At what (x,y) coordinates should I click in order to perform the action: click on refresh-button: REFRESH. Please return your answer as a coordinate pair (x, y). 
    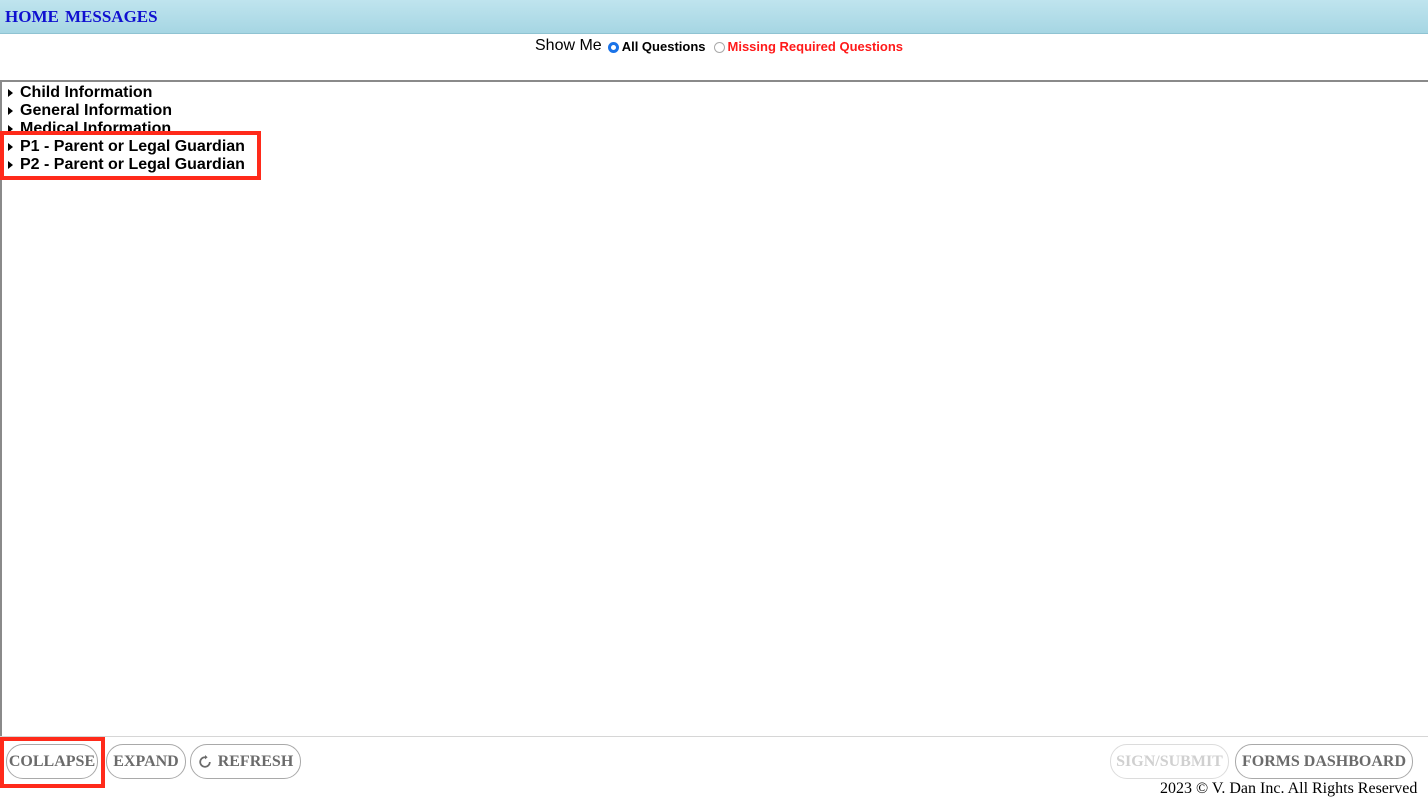
    Looking at the image, I should click on (245, 761).